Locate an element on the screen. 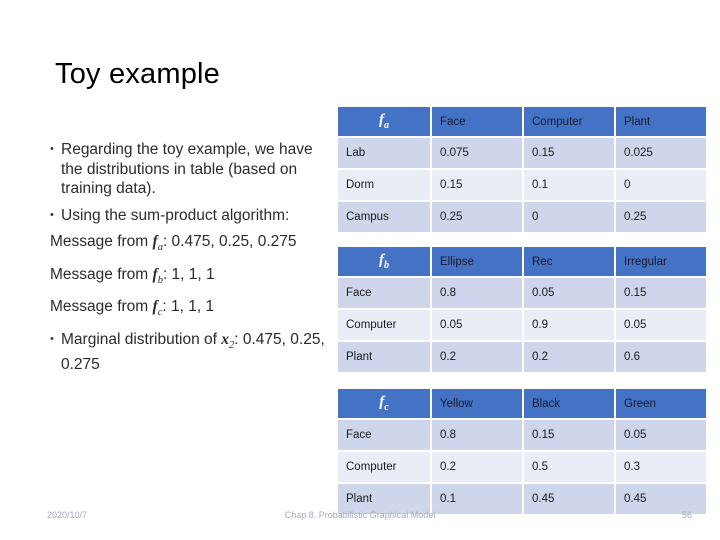 Image resolution: width=720 pixels, height=540 pixels. row-label: Campus is located at coordinates (384, 217).